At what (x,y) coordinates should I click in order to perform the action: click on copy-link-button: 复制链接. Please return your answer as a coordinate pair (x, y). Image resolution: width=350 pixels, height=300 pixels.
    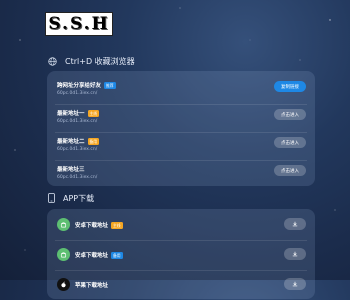
    Looking at the image, I should click on (290, 86).